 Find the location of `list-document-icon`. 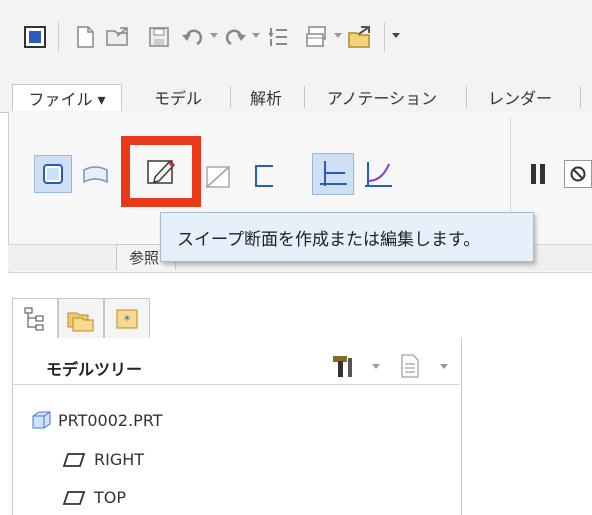

list-document-icon is located at coordinates (410, 366).